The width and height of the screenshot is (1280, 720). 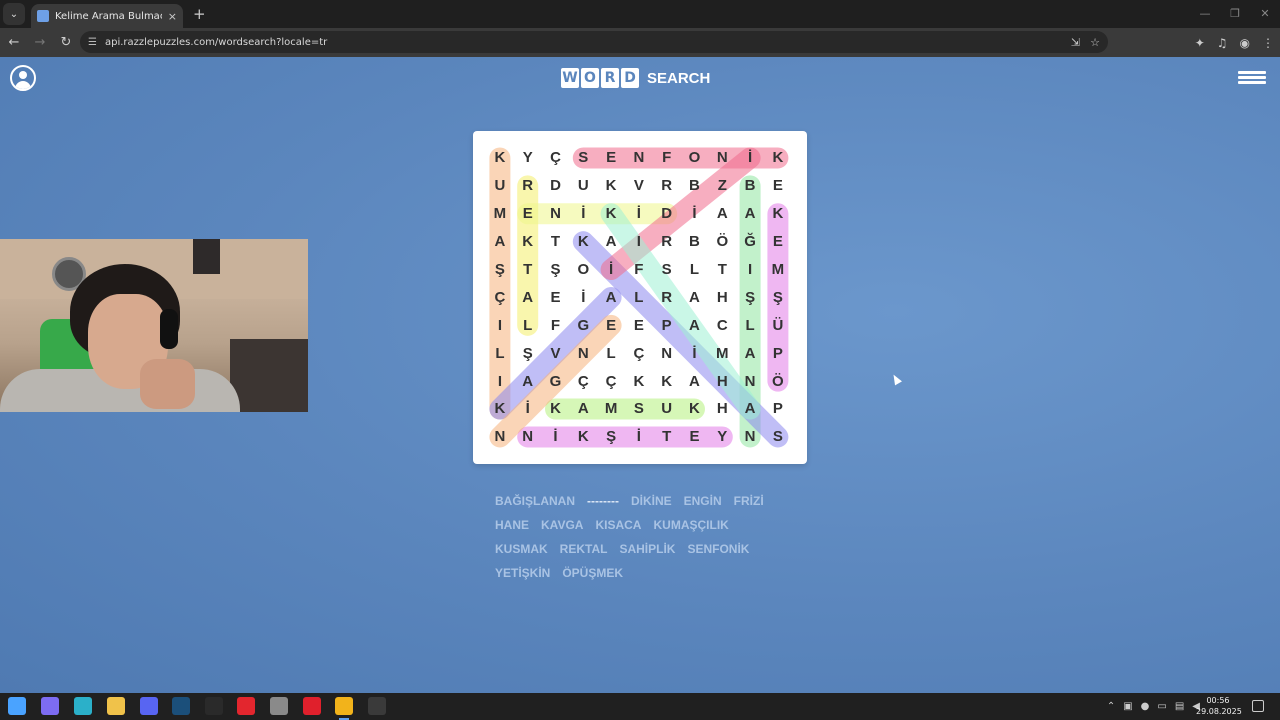 I want to click on network-icon: ▤, so click(x=1179, y=706).